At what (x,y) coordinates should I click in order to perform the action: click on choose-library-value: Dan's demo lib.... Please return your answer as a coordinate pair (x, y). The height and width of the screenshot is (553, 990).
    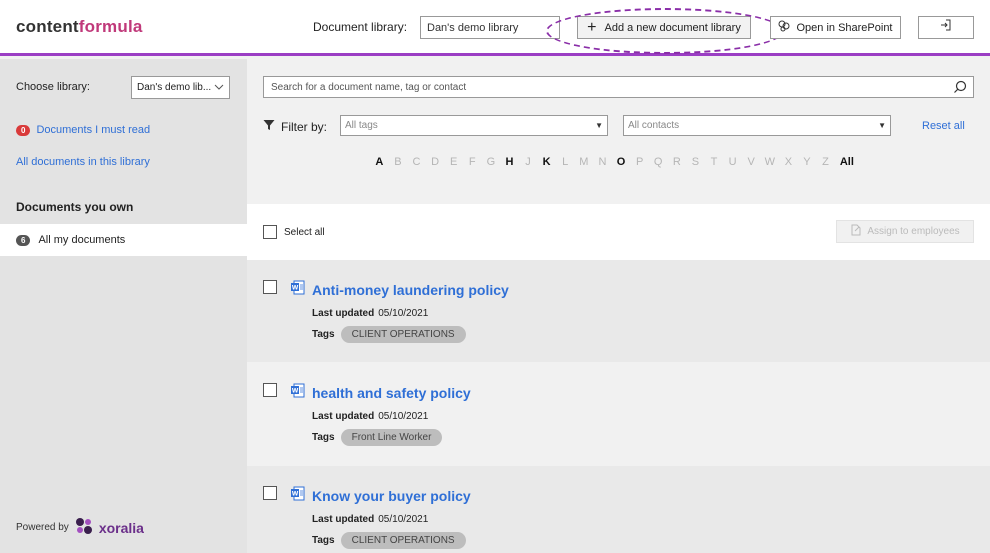
    Looking at the image, I should click on (174, 87).